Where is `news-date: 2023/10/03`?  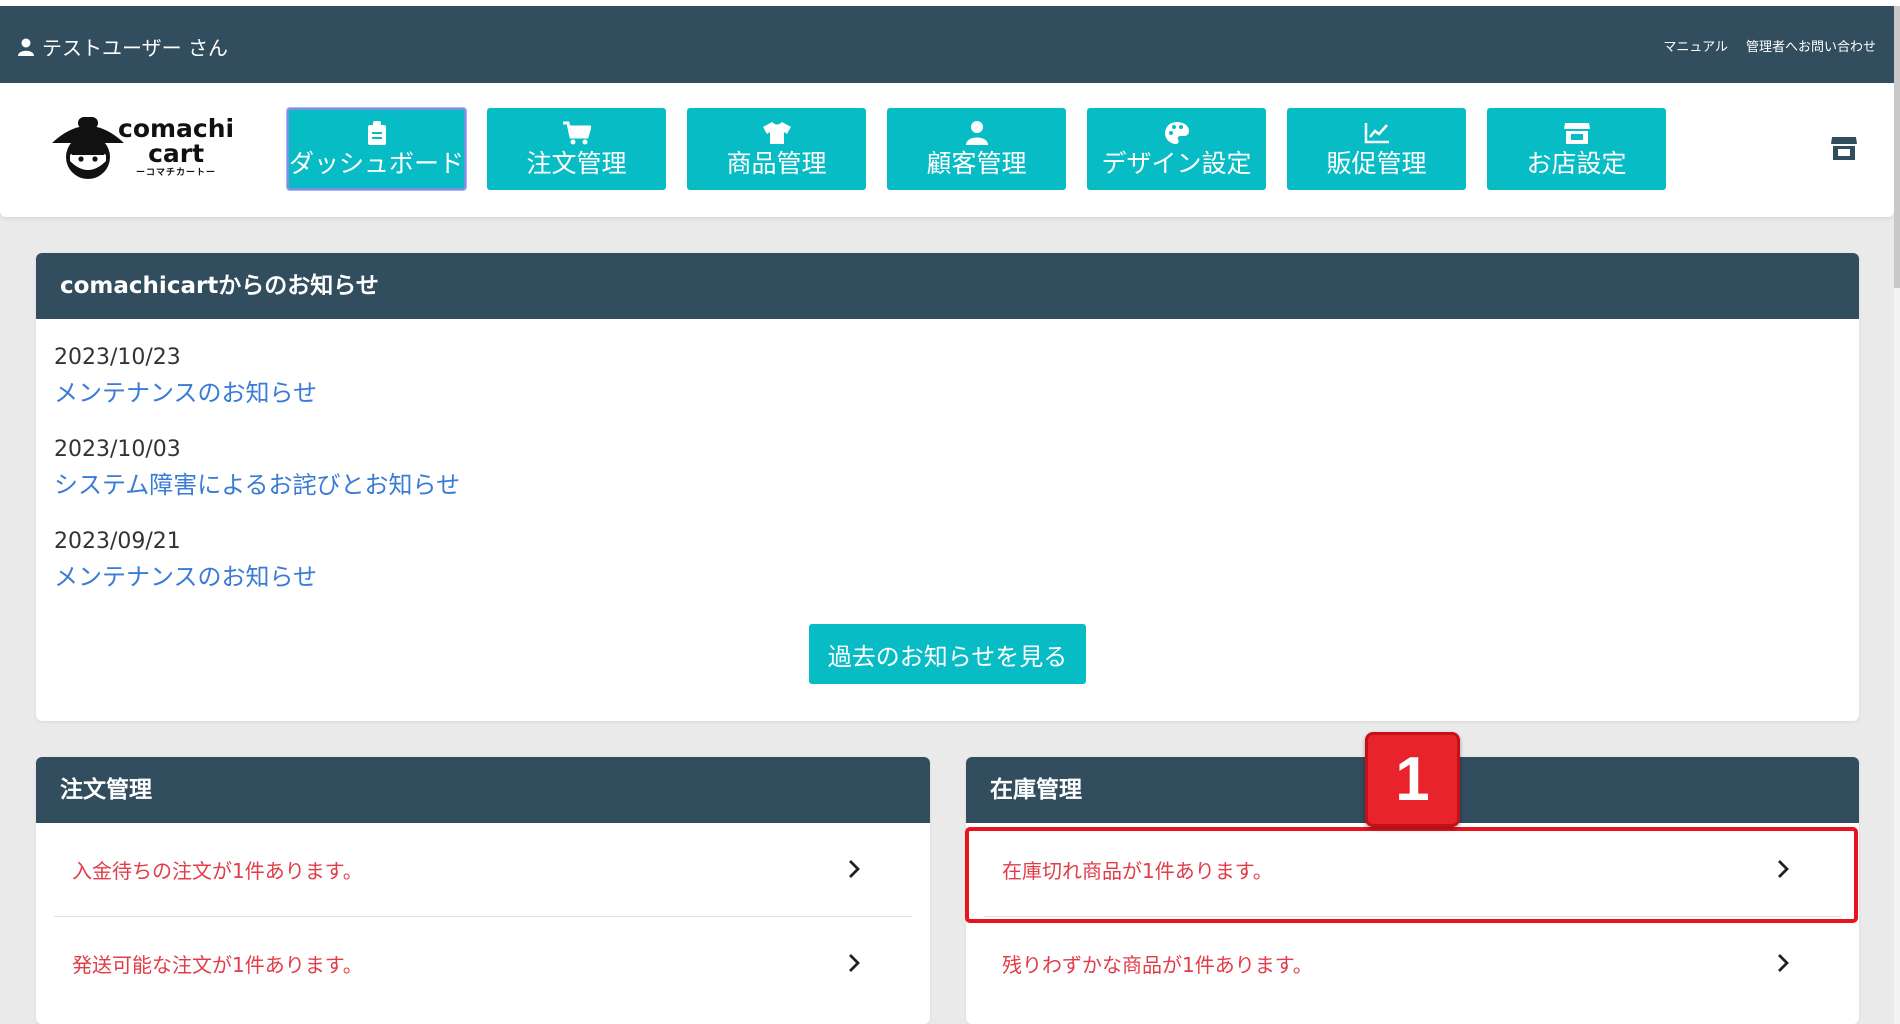
news-date: 2023/10/03 is located at coordinates (117, 449).